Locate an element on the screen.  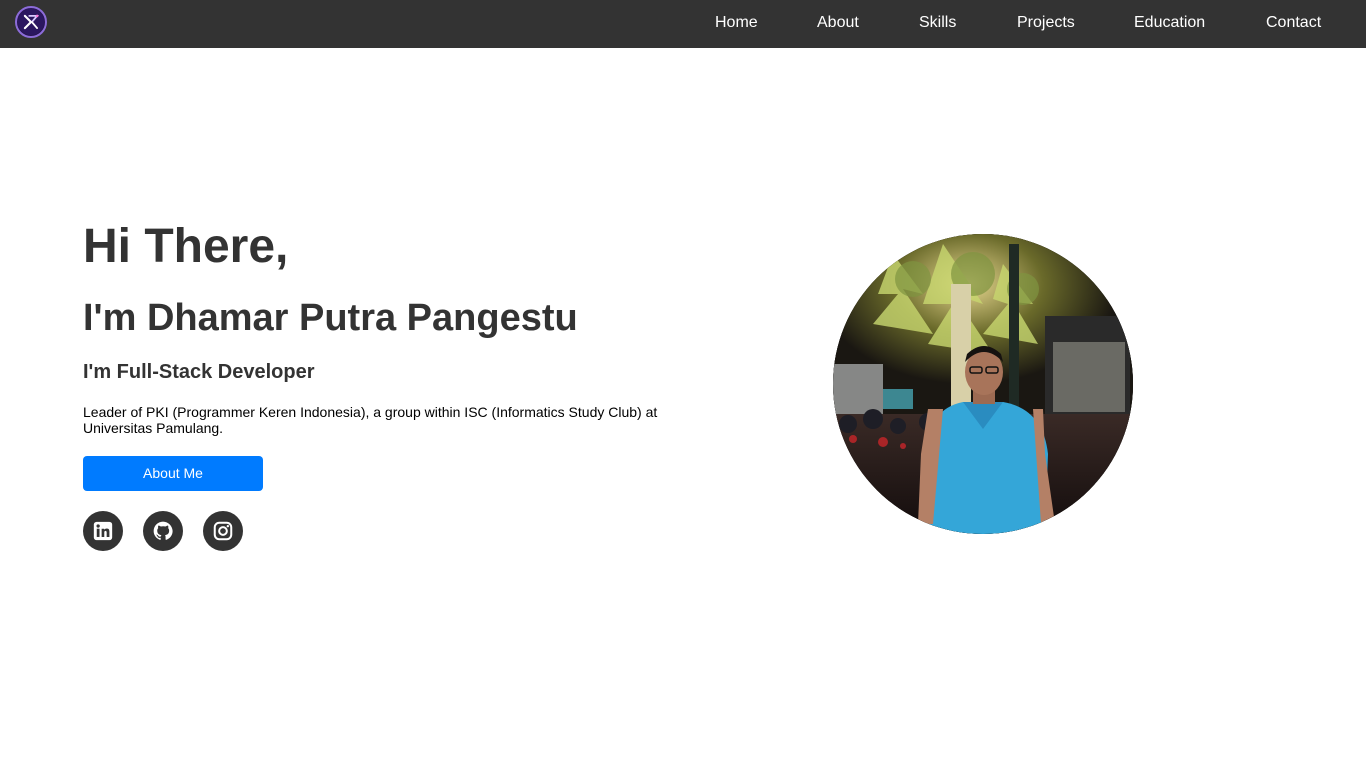
hero-greeting: Hi There, is located at coordinates (186, 246).